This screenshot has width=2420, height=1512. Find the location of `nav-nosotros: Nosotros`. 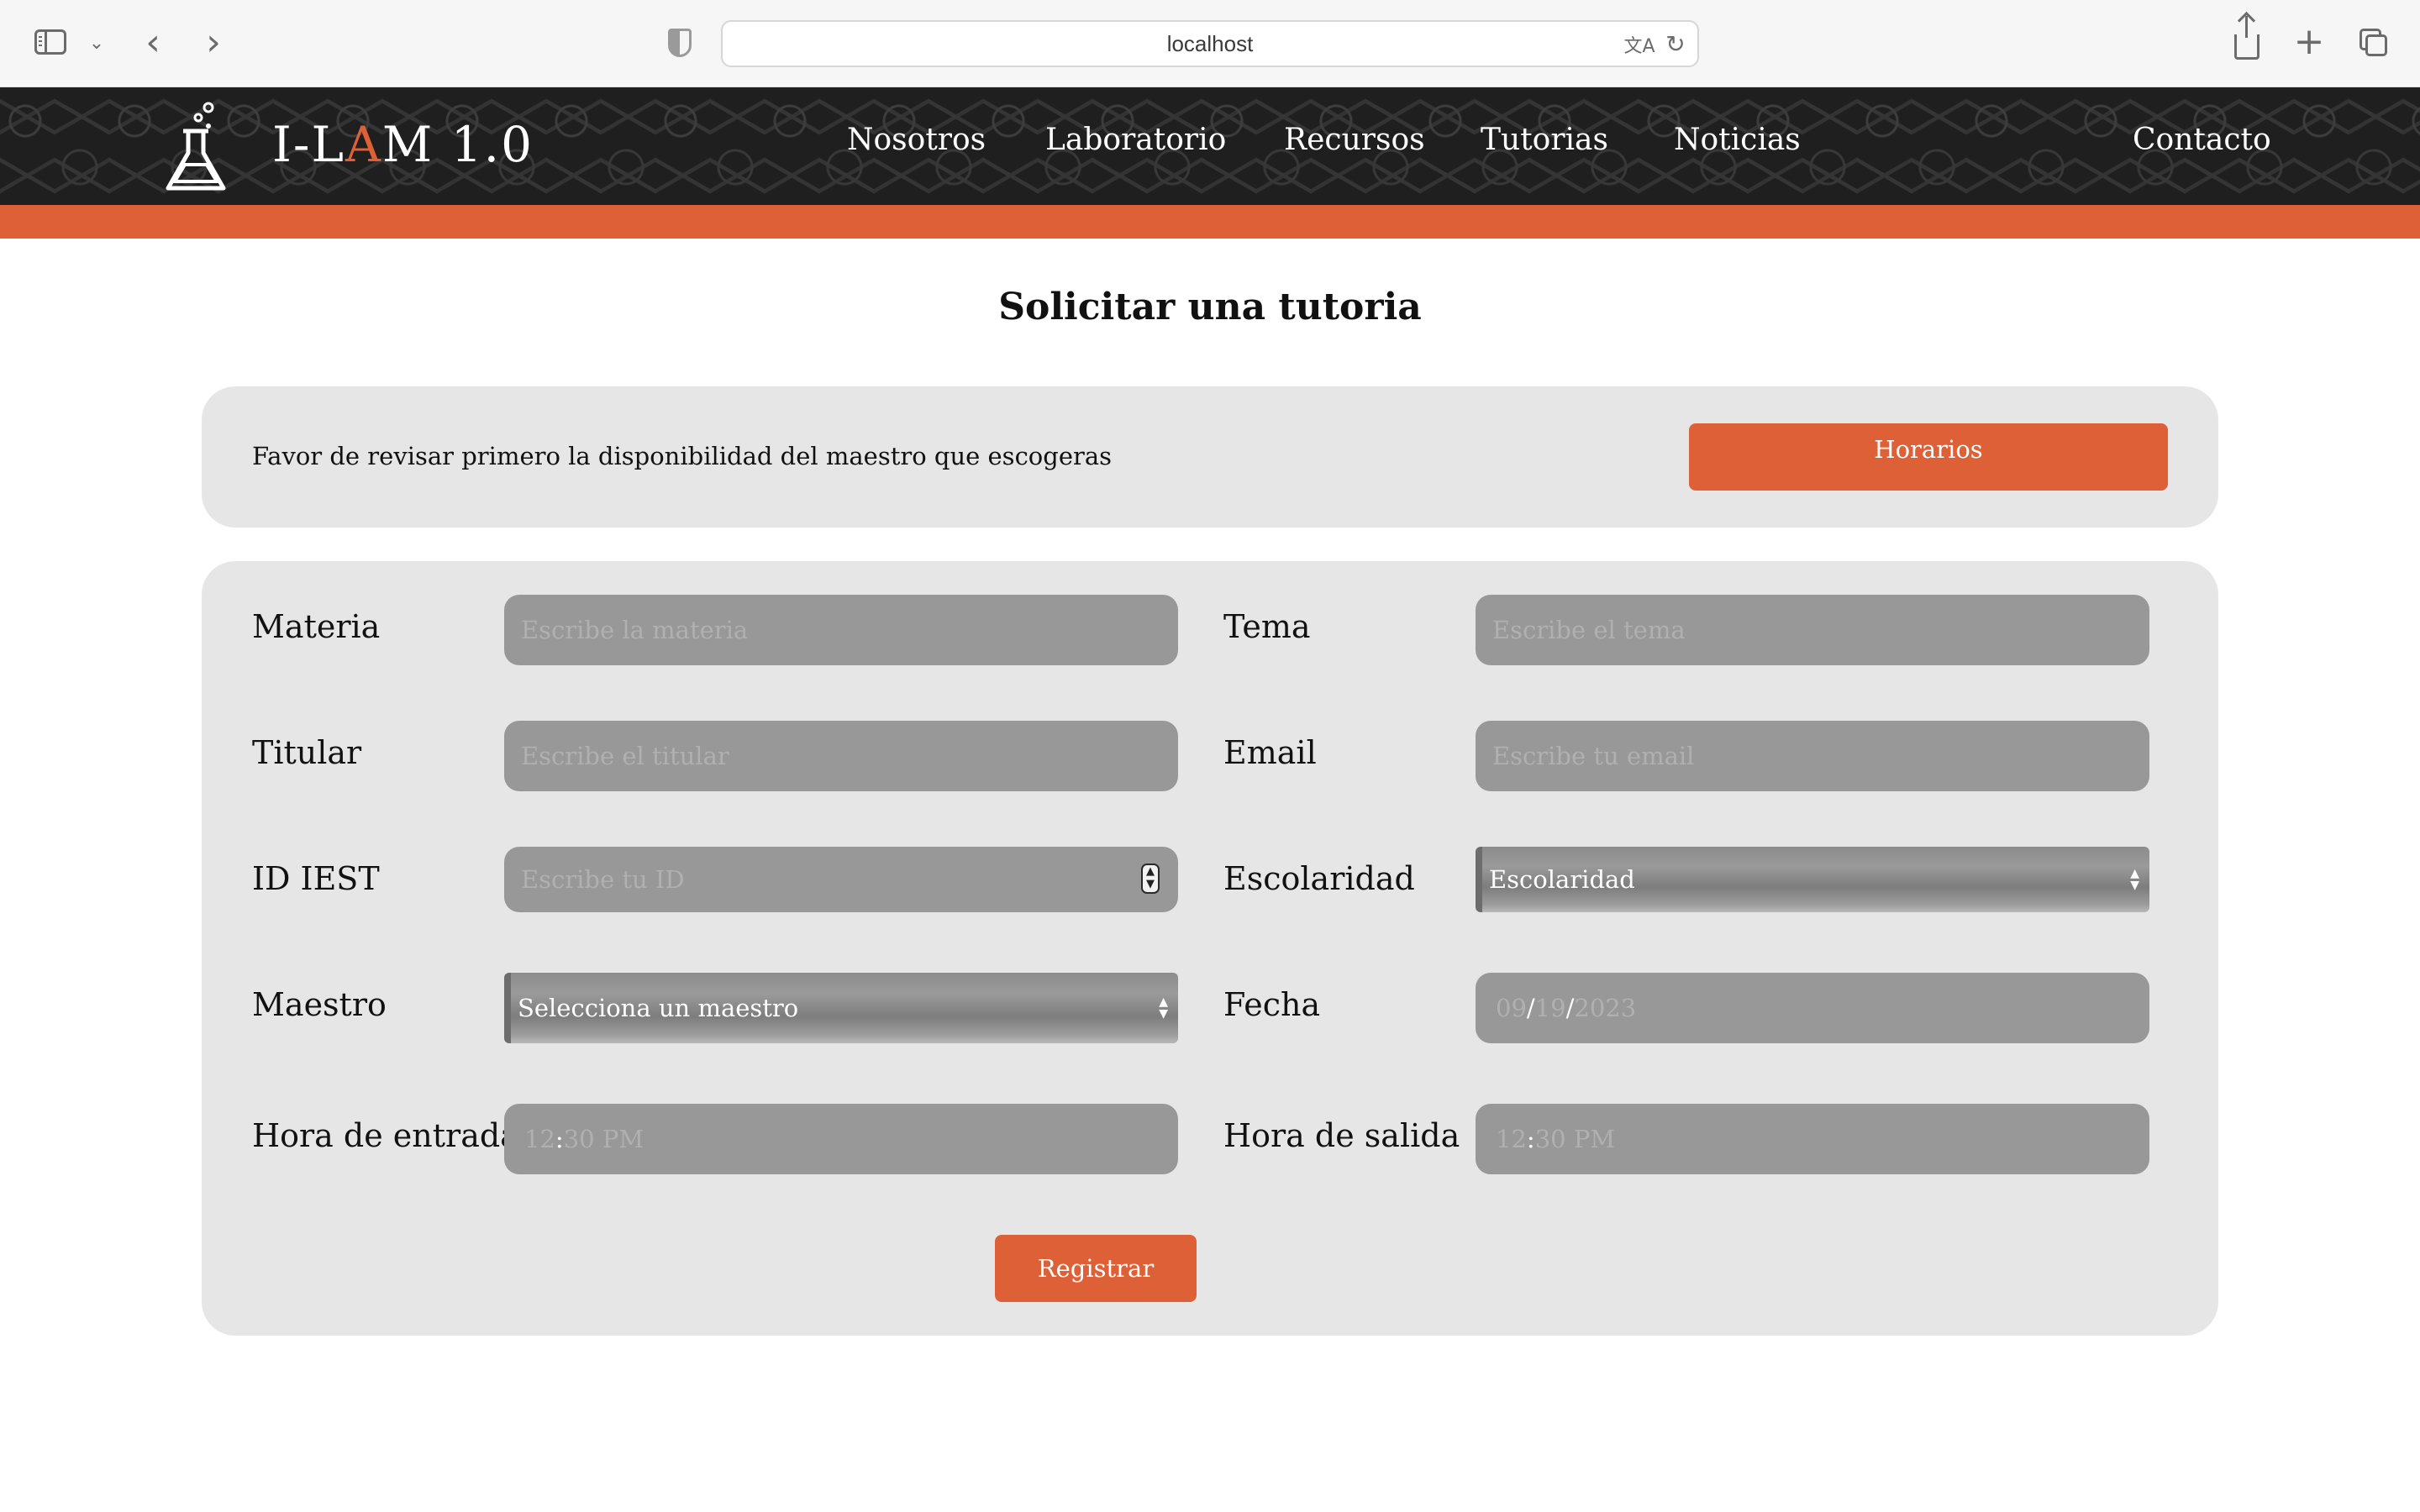

nav-nosotros: Nosotros is located at coordinates (916, 148).